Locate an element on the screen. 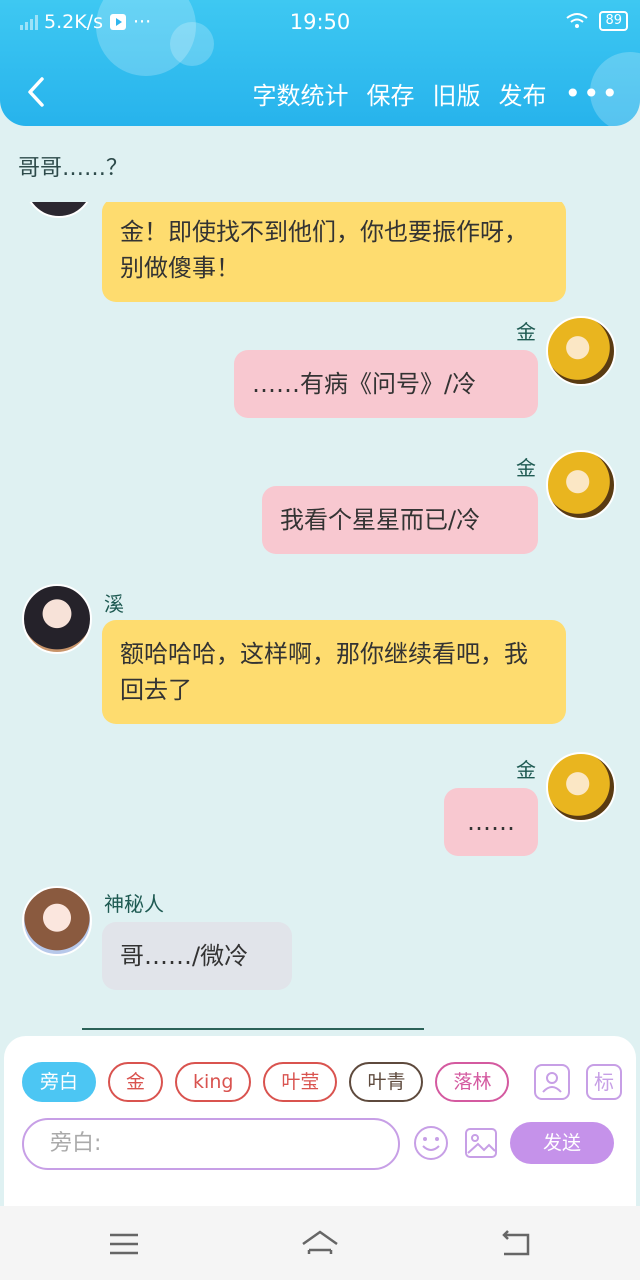 The width and height of the screenshot is (640, 1280). message-input: 旁白: is located at coordinates (211, 1144).